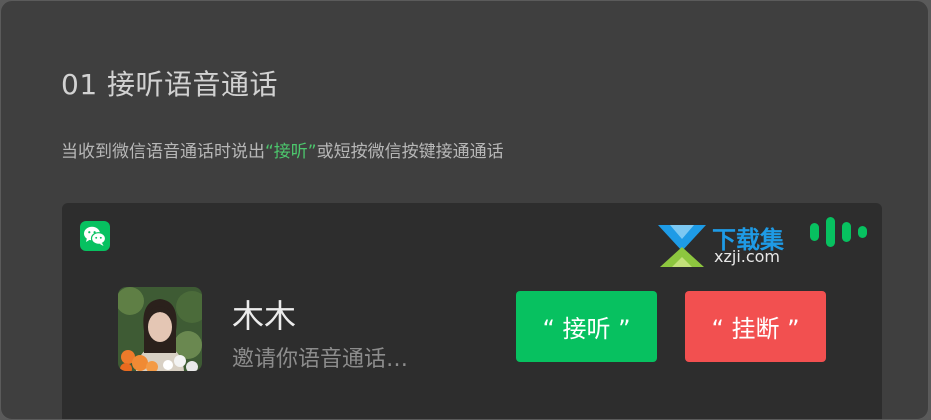 This screenshot has height=420, width=931. I want to click on description-text-before: 当收到微信语音通话时说出, so click(163, 152).